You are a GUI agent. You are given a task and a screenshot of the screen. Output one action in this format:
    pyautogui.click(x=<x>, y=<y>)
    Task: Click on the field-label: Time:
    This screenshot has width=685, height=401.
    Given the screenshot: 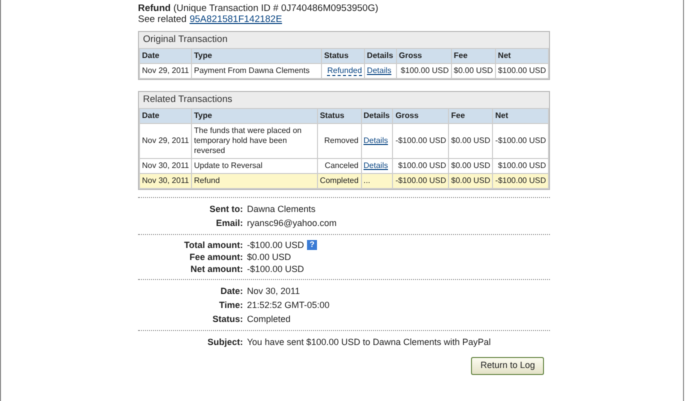 What is the action you would take?
    pyautogui.click(x=231, y=305)
    